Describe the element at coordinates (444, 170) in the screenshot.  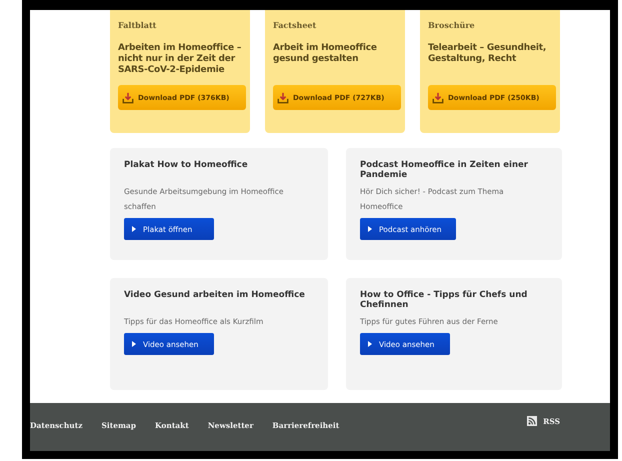
I see `teaser-title: Podcast Homeoffice in Zeiten einer Pandemie` at that location.